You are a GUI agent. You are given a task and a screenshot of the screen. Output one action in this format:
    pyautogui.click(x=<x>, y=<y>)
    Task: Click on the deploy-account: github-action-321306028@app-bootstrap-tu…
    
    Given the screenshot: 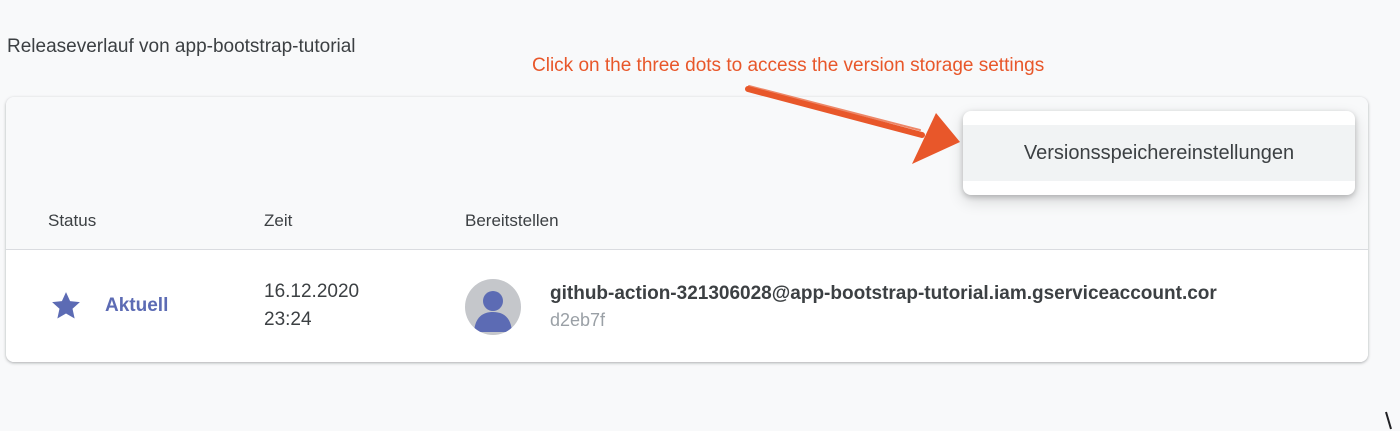 What is the action you would take?
    pyautogui.click(x=883, y=293)
    